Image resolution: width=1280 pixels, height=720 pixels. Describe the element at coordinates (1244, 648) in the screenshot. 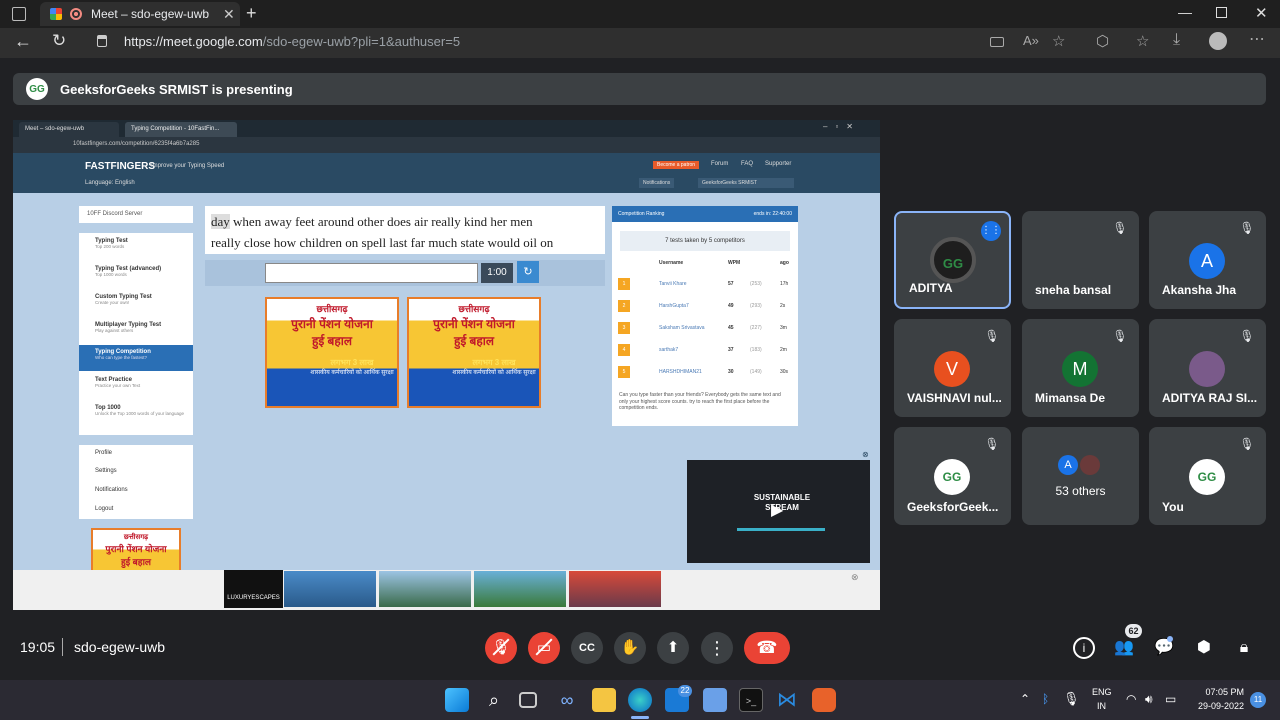

I see `host-controls-icon: 🔒︎` at that location.